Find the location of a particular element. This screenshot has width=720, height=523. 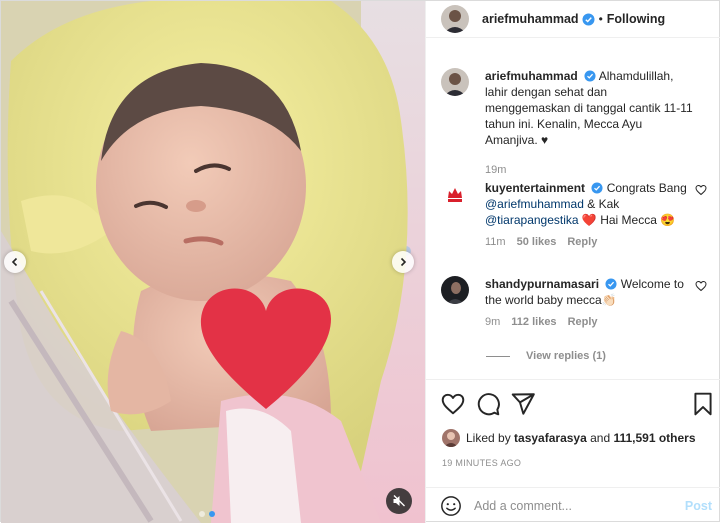

comment-input is located at coordinates (579, 505).